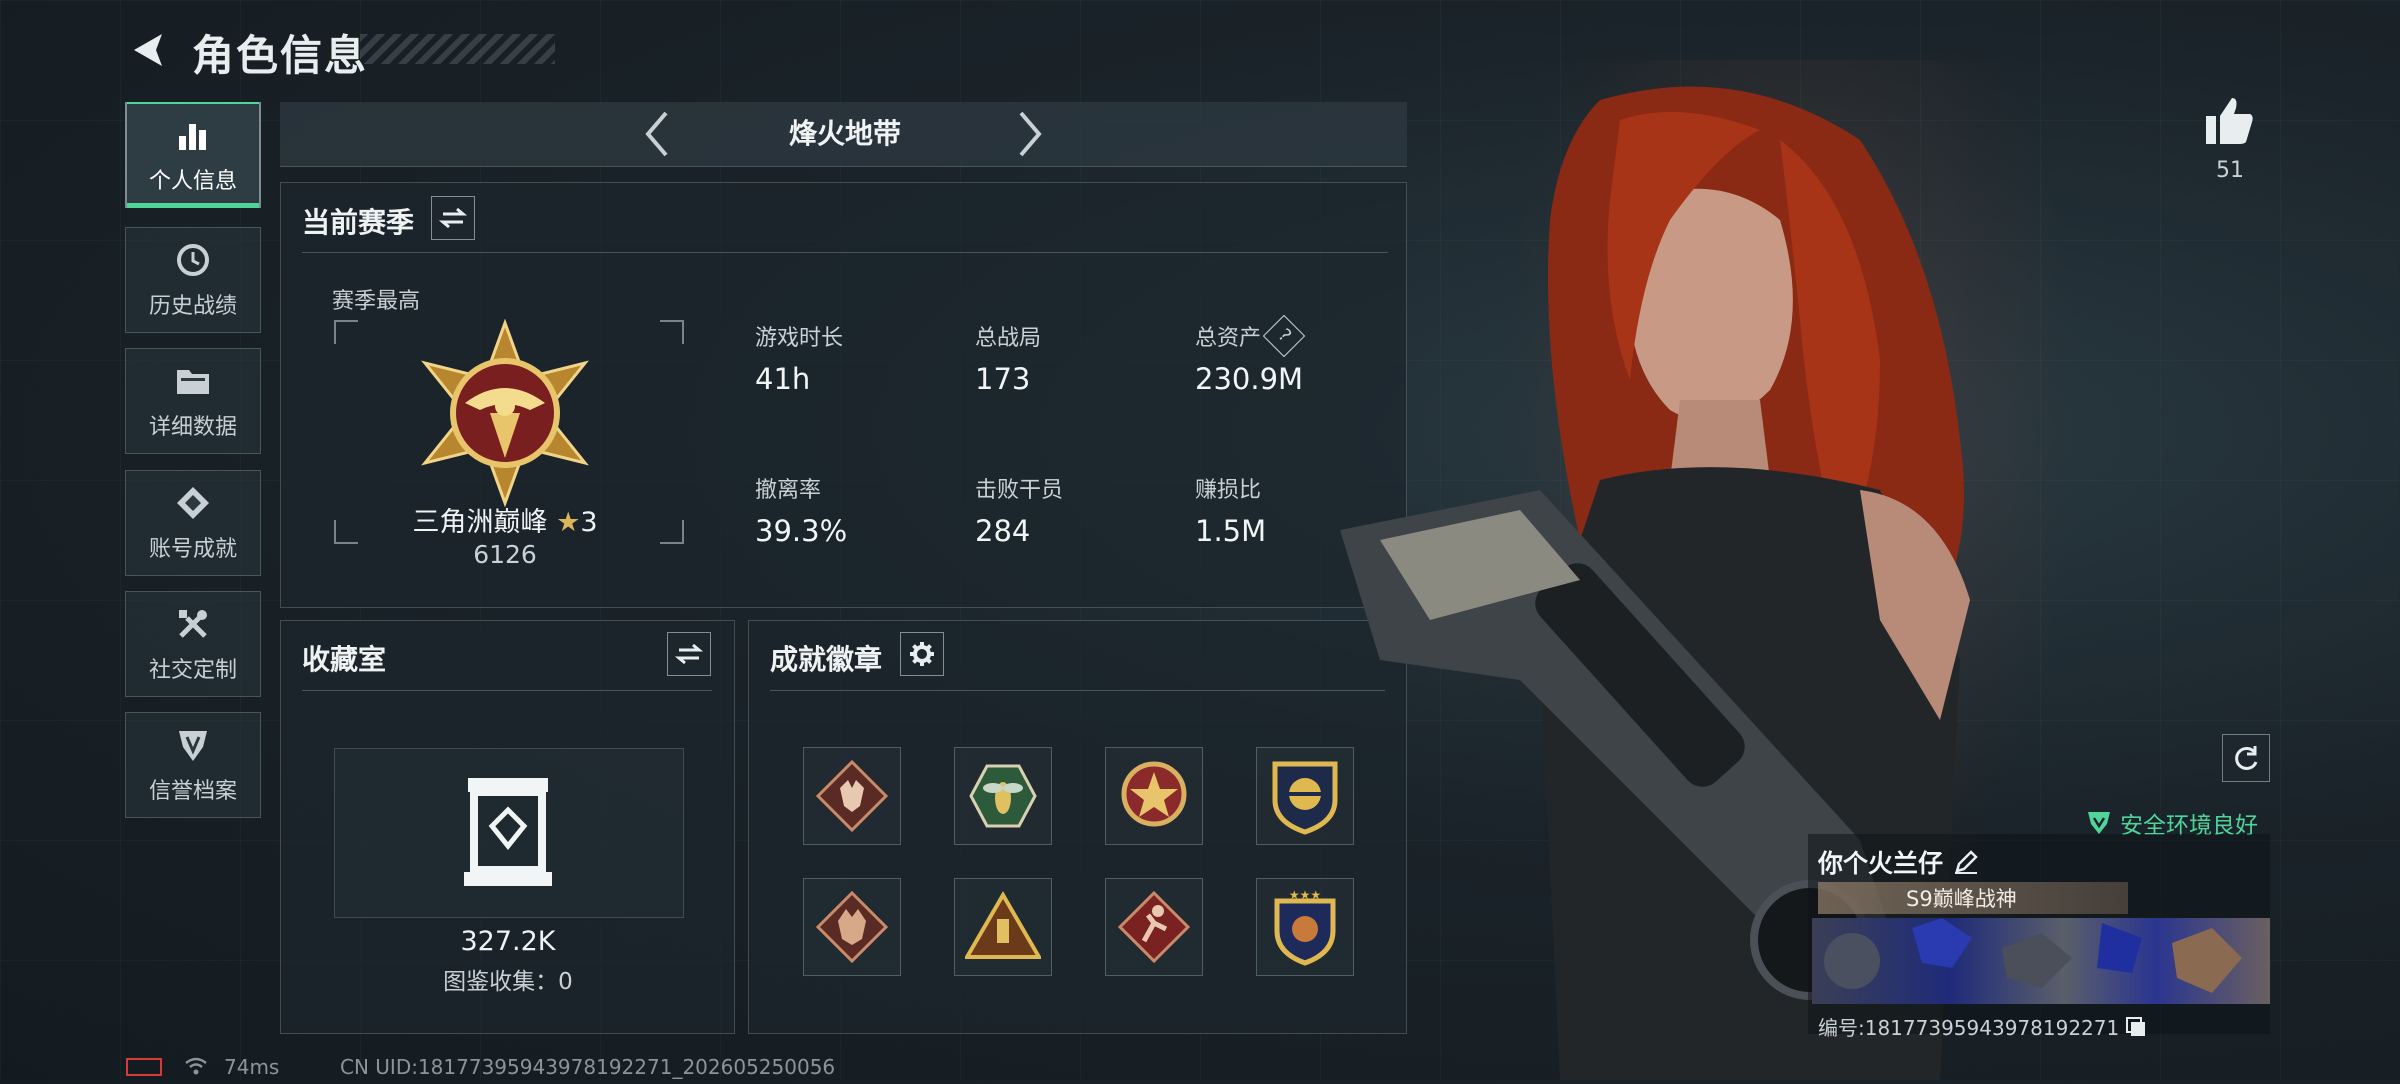  Describe the element at coordinates (457, 49) in the screenshot. I see `title-decoration` at that location.